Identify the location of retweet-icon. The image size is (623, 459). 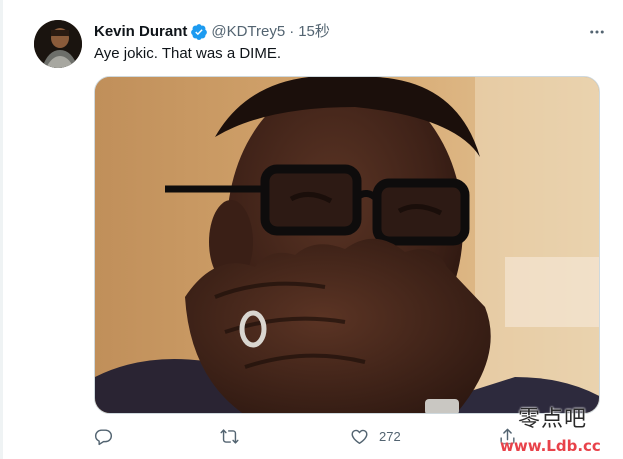
(229, 436).